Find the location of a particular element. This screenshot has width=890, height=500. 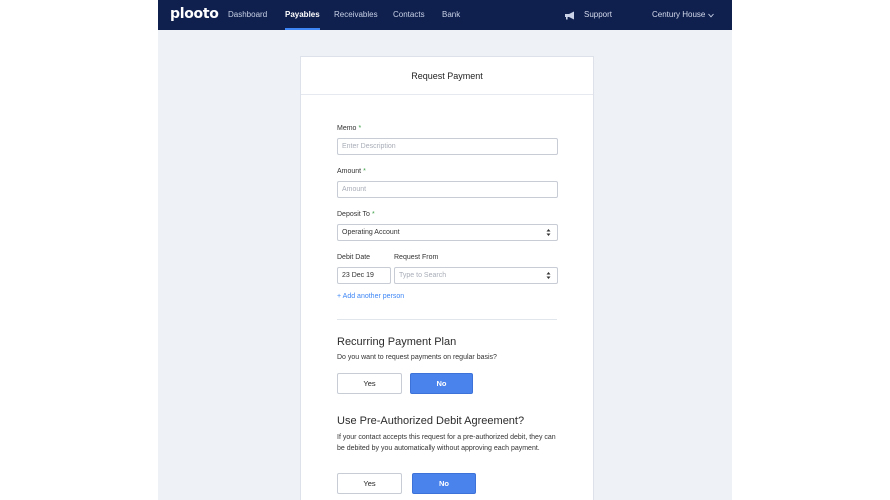

amount-label-text: Amount is located at coordinates (349, 171).